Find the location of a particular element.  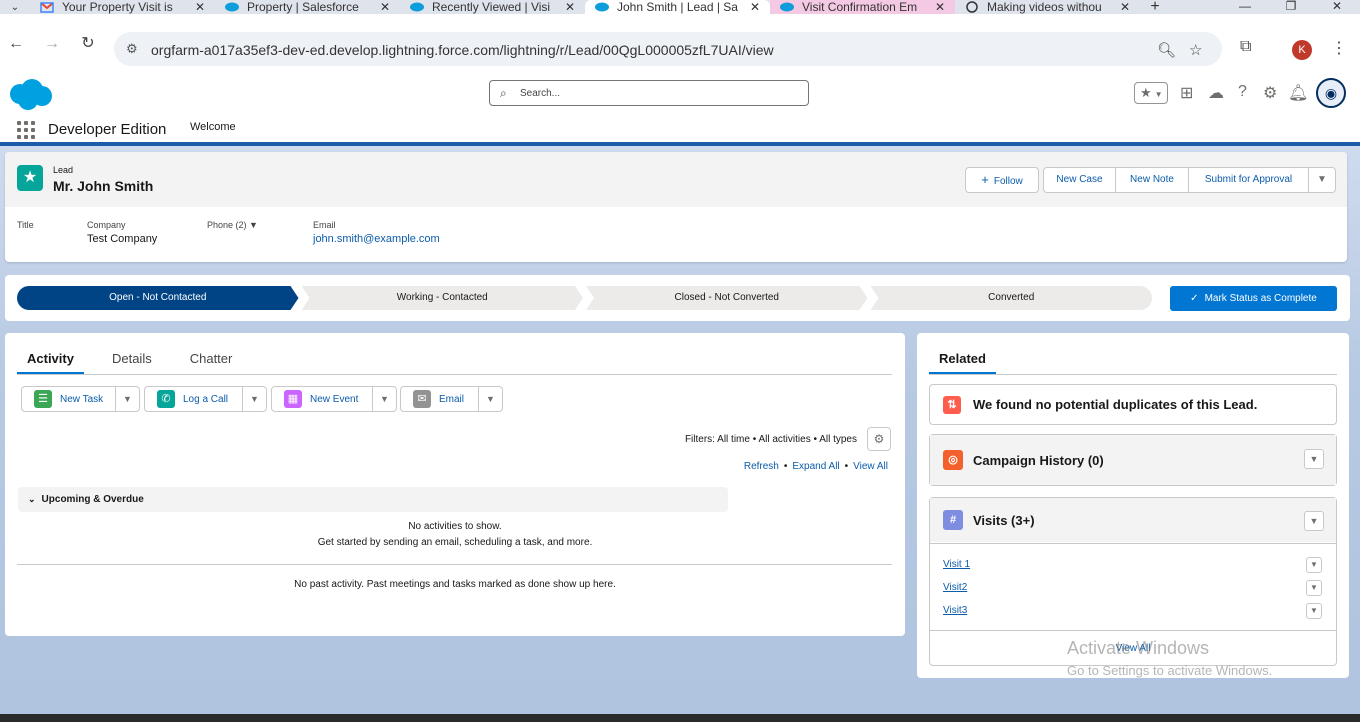

site-info-icon: ⚙ is located at coordinates (132, 49).